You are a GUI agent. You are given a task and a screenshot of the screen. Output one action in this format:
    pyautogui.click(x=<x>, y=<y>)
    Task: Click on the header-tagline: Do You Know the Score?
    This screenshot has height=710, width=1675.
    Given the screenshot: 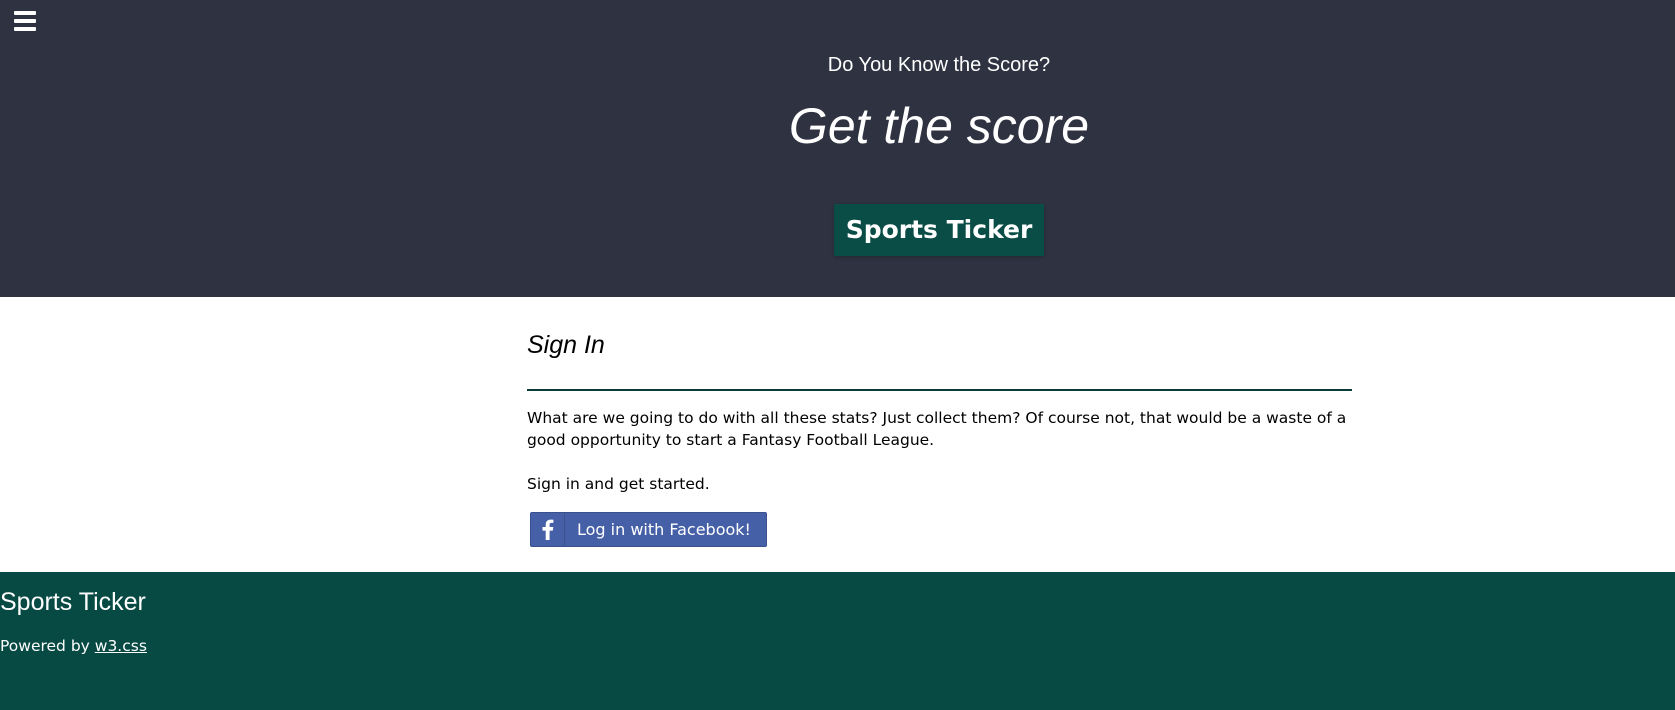 What is the action you would take?
    pyautogui.click(x=939, y=65)
    